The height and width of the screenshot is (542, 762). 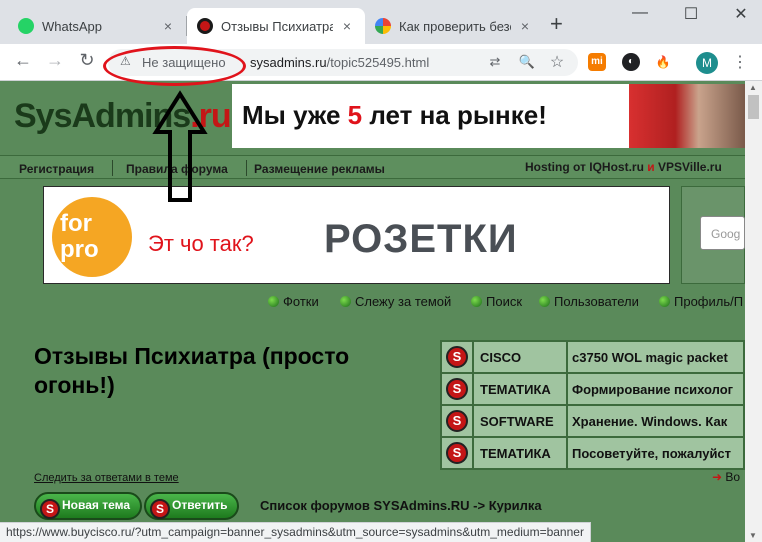 What do you see at coordinates (655, 389) in the screenshot?
I see `topic-link: Формирование психолог` at bounding box center [655, 389].